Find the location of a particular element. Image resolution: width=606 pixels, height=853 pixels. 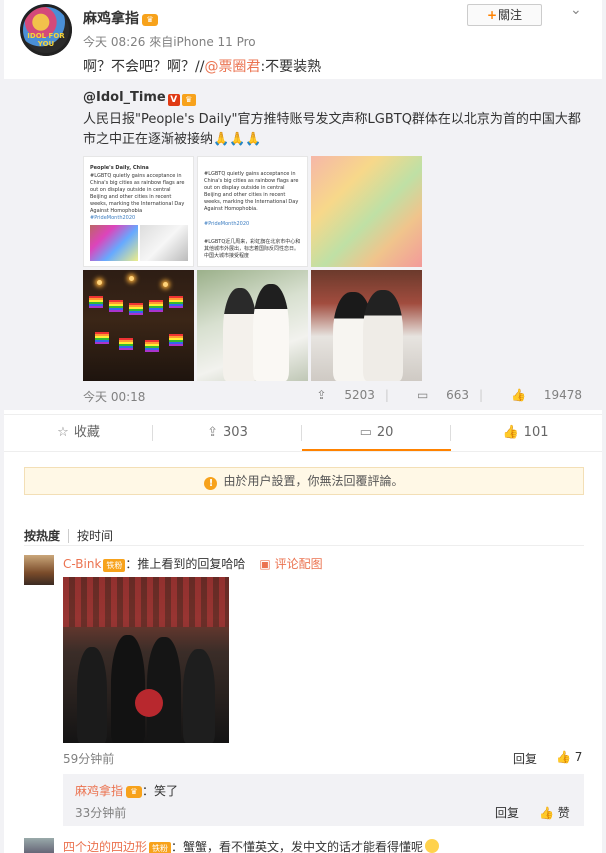

repost-author-name: @Idol_Time is located at coordinates (124, 97).